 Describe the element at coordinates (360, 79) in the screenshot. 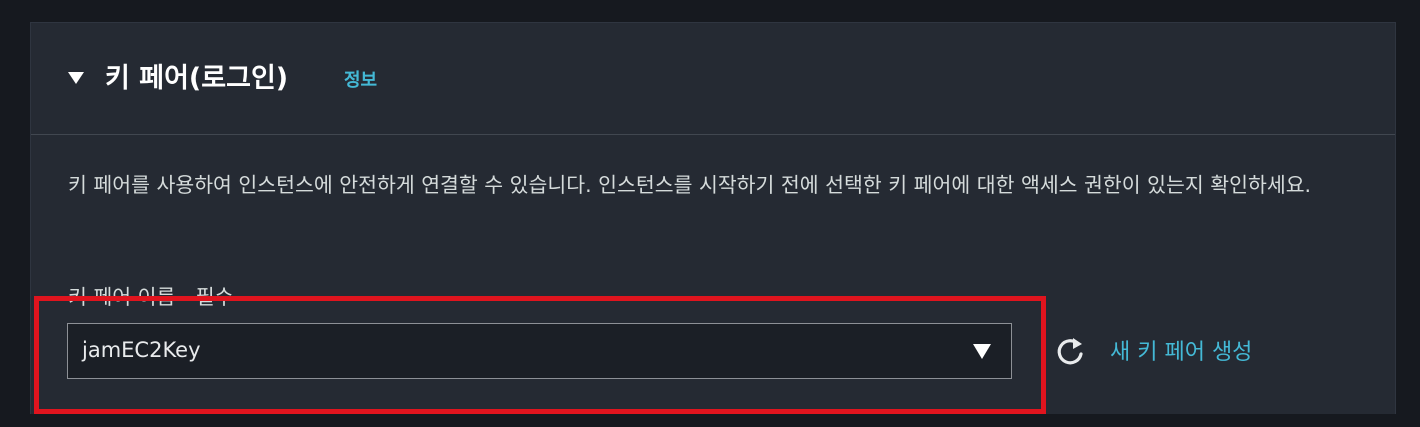

I see `info-link: 정보` at that location.